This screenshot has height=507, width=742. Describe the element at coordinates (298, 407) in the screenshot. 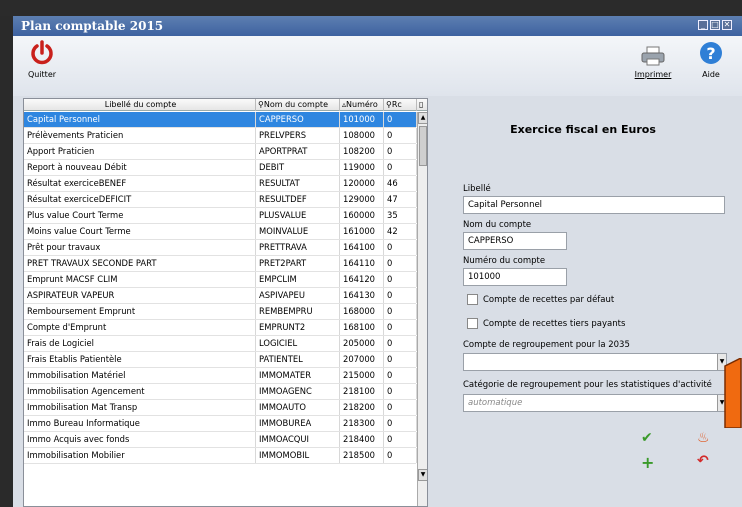

I see `cell-nom: IMMOAUTO` at that location.